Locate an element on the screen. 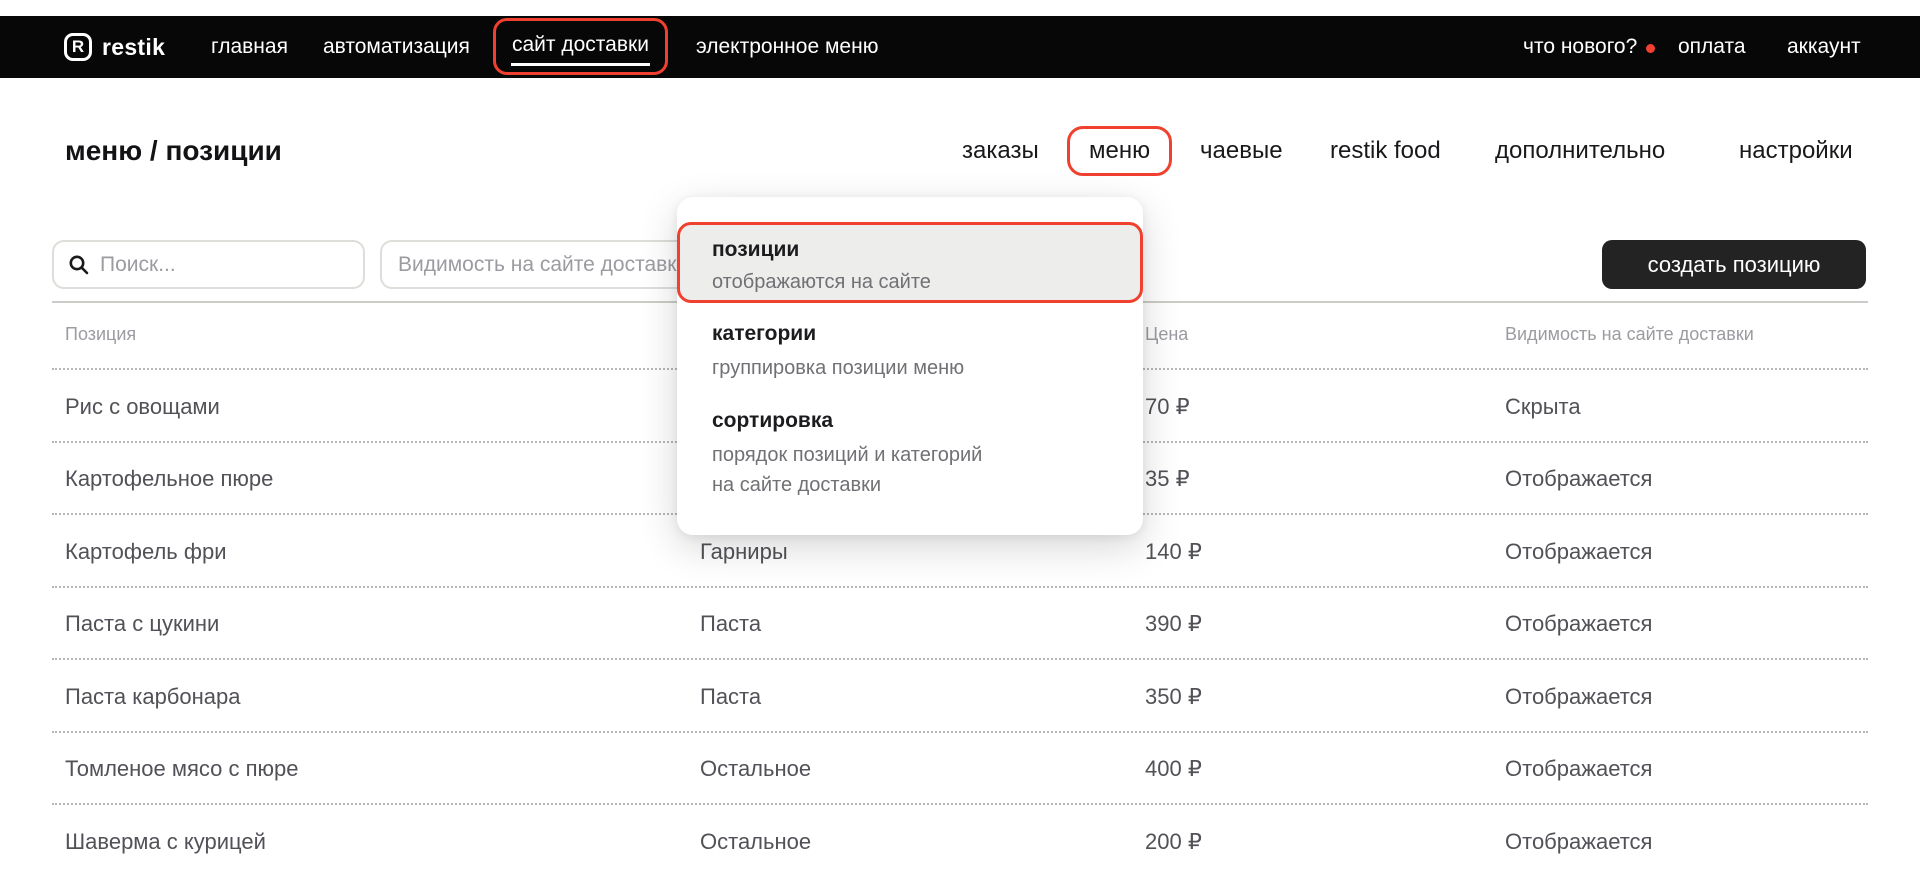 Image resolution: width=1920 pixels, height=886 pixels. topnav-item-label: автоматизация is located at coordinates (396, 46).